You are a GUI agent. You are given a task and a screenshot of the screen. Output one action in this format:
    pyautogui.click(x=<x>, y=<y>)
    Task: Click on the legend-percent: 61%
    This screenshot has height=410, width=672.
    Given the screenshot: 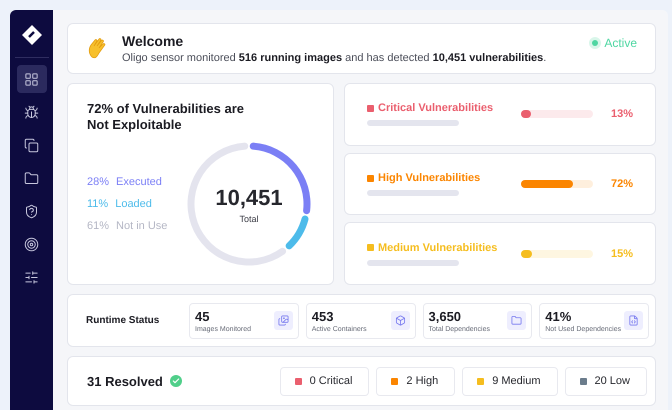 What is the action you would take?
    pyautogui.click(x=98, y=226)
    